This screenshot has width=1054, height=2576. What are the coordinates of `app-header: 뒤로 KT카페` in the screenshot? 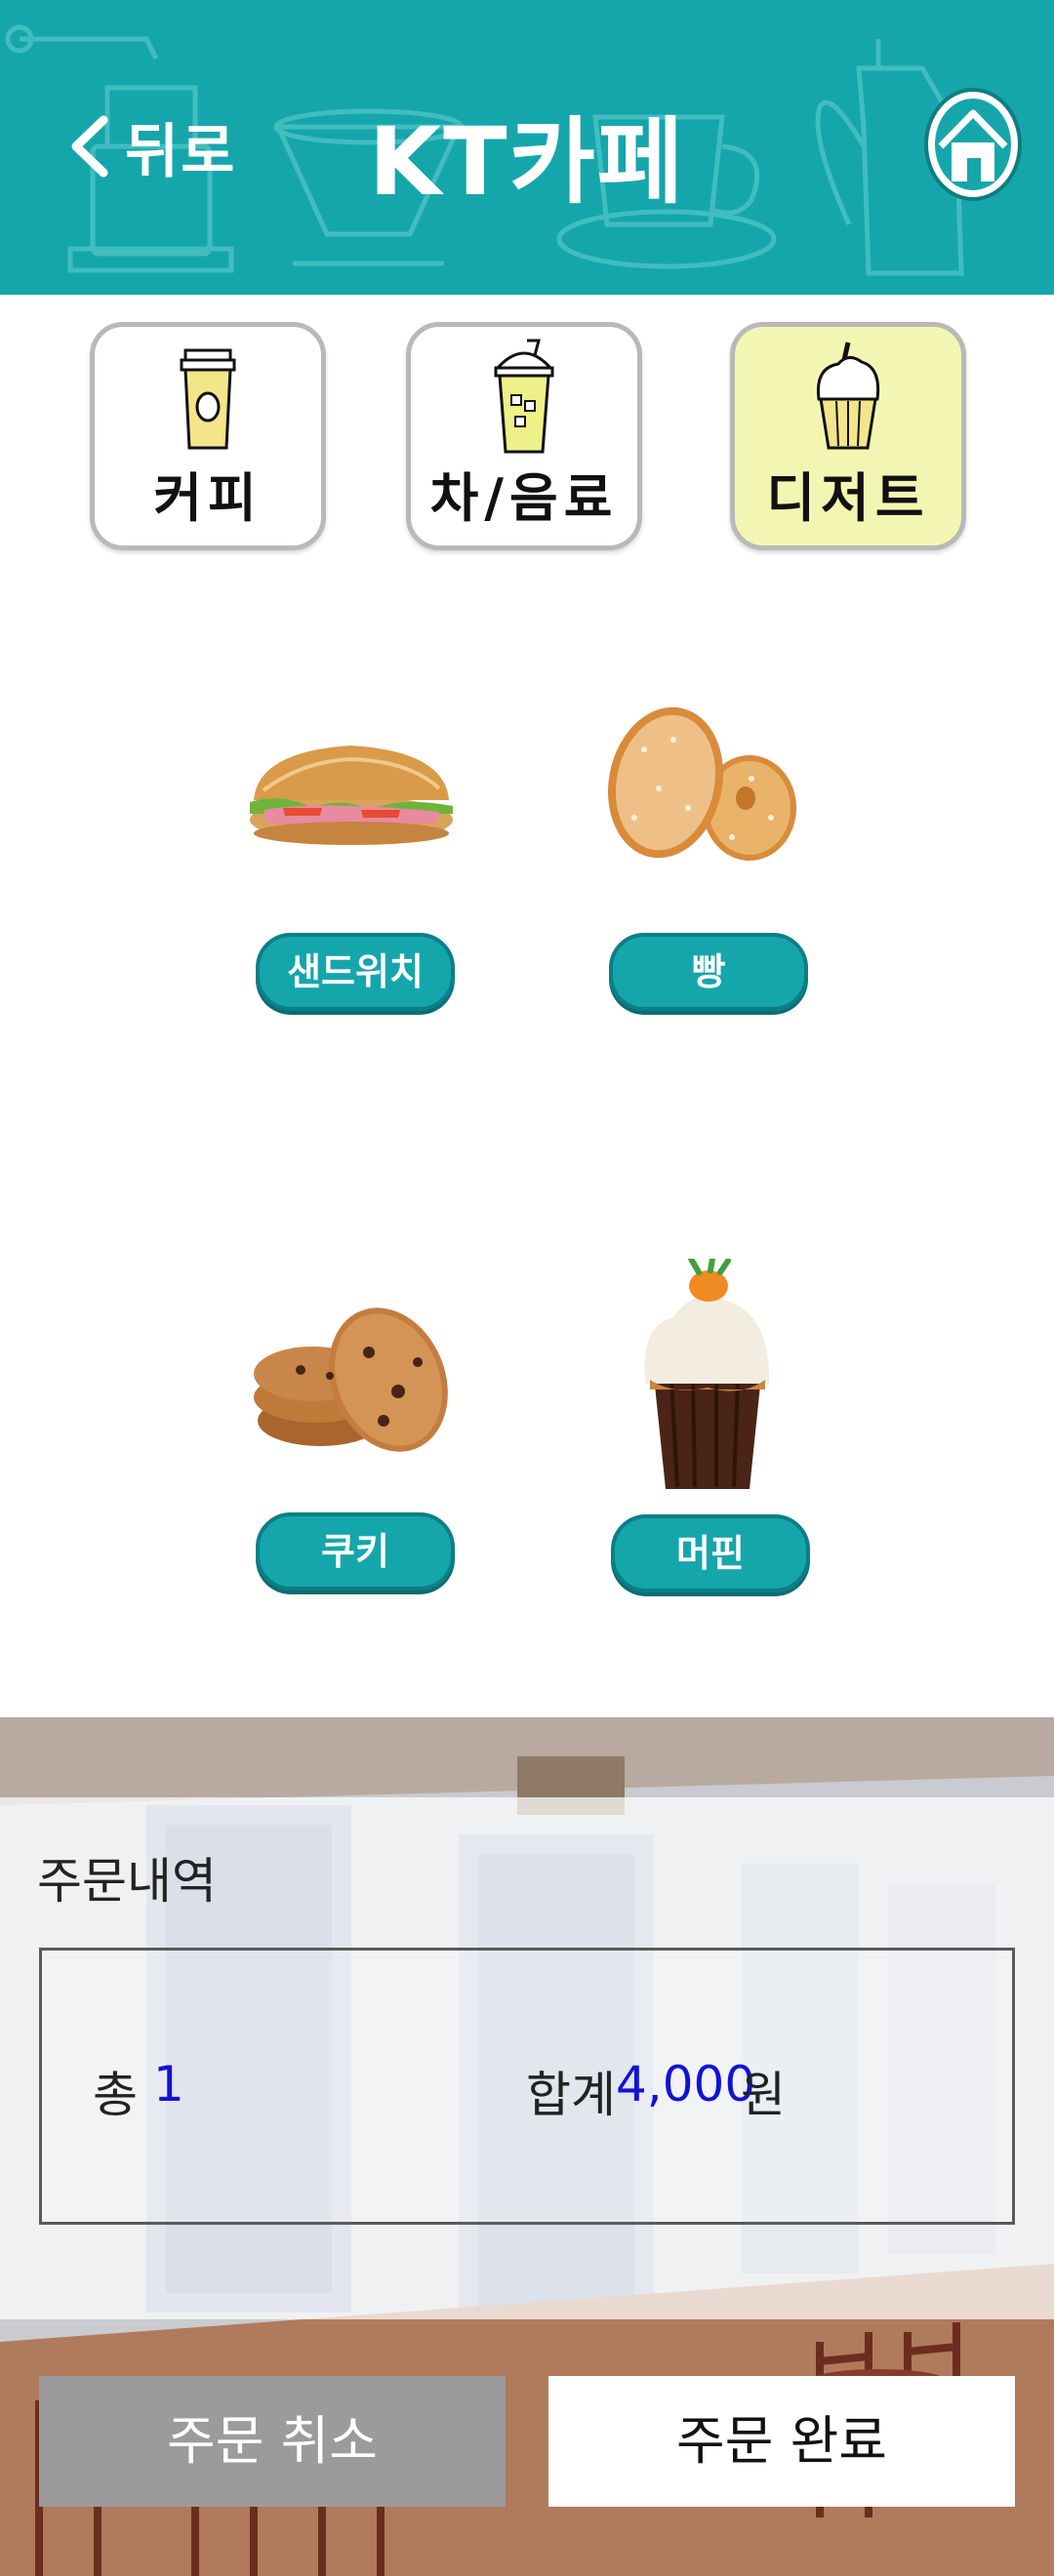 It's located at (527, 147).